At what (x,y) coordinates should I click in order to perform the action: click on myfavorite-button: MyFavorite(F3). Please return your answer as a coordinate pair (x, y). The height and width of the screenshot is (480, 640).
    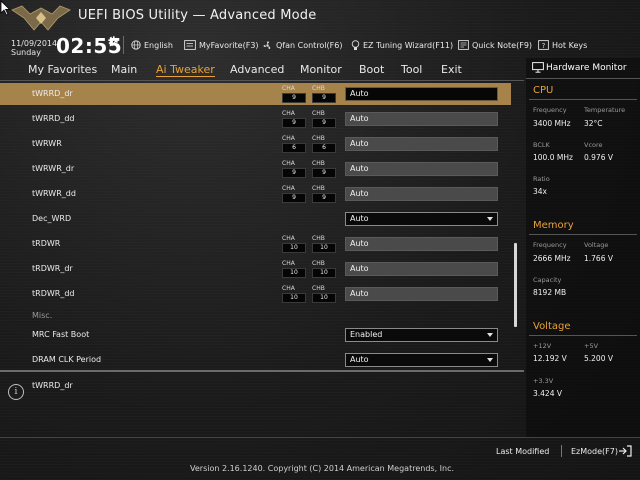
    Looking at the image, I should click on (221, 45).